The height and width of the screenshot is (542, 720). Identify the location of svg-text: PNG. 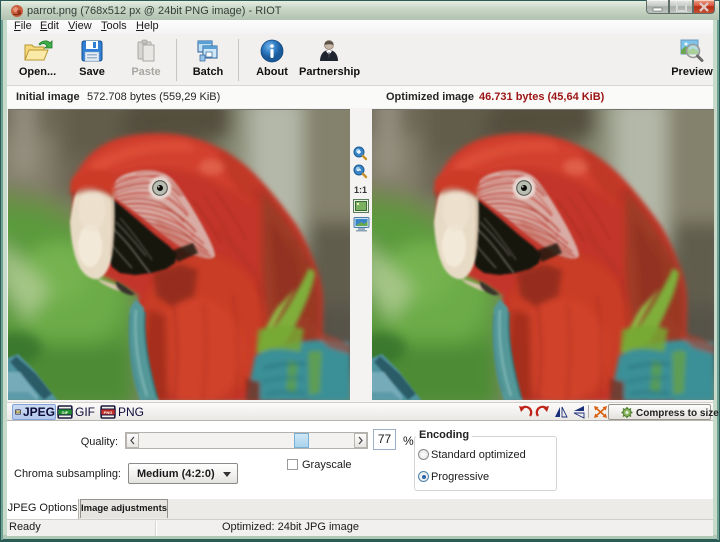
(108, 412).